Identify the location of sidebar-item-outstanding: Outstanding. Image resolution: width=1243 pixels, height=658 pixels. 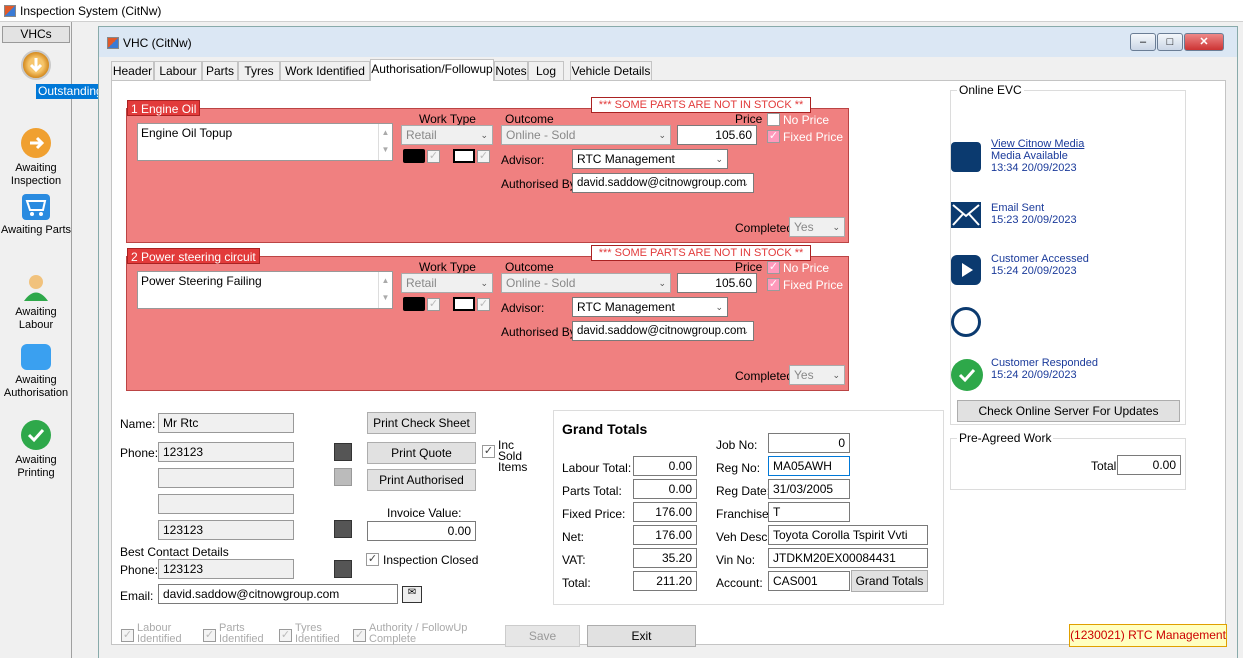
(52, 74).